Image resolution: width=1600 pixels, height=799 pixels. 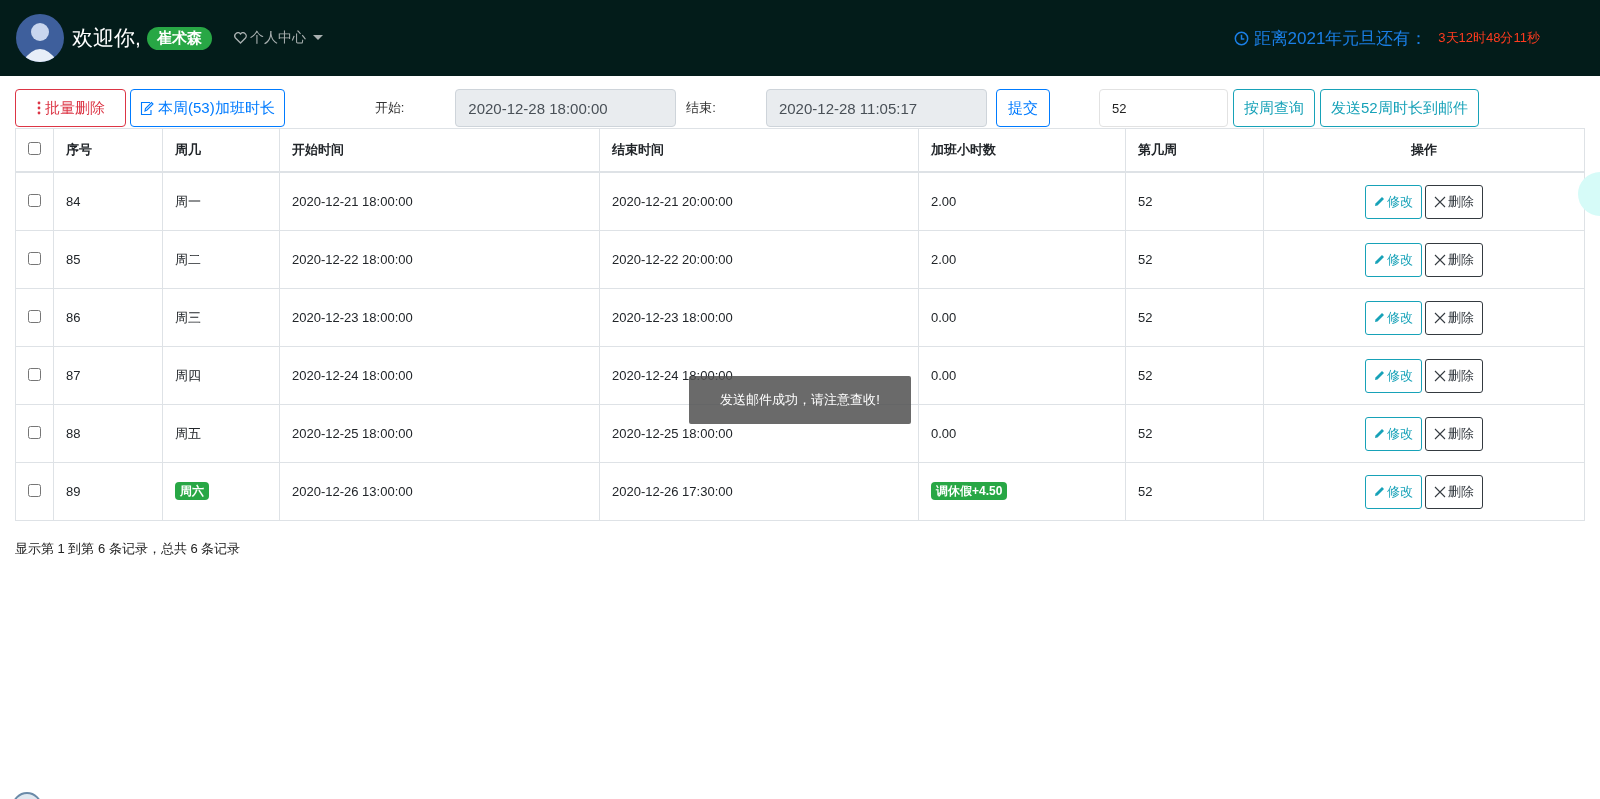 What do you see at coordinates (221, 201) in the screenshot?
I see `table-cell: 周一` at bounding box center [221, 201].